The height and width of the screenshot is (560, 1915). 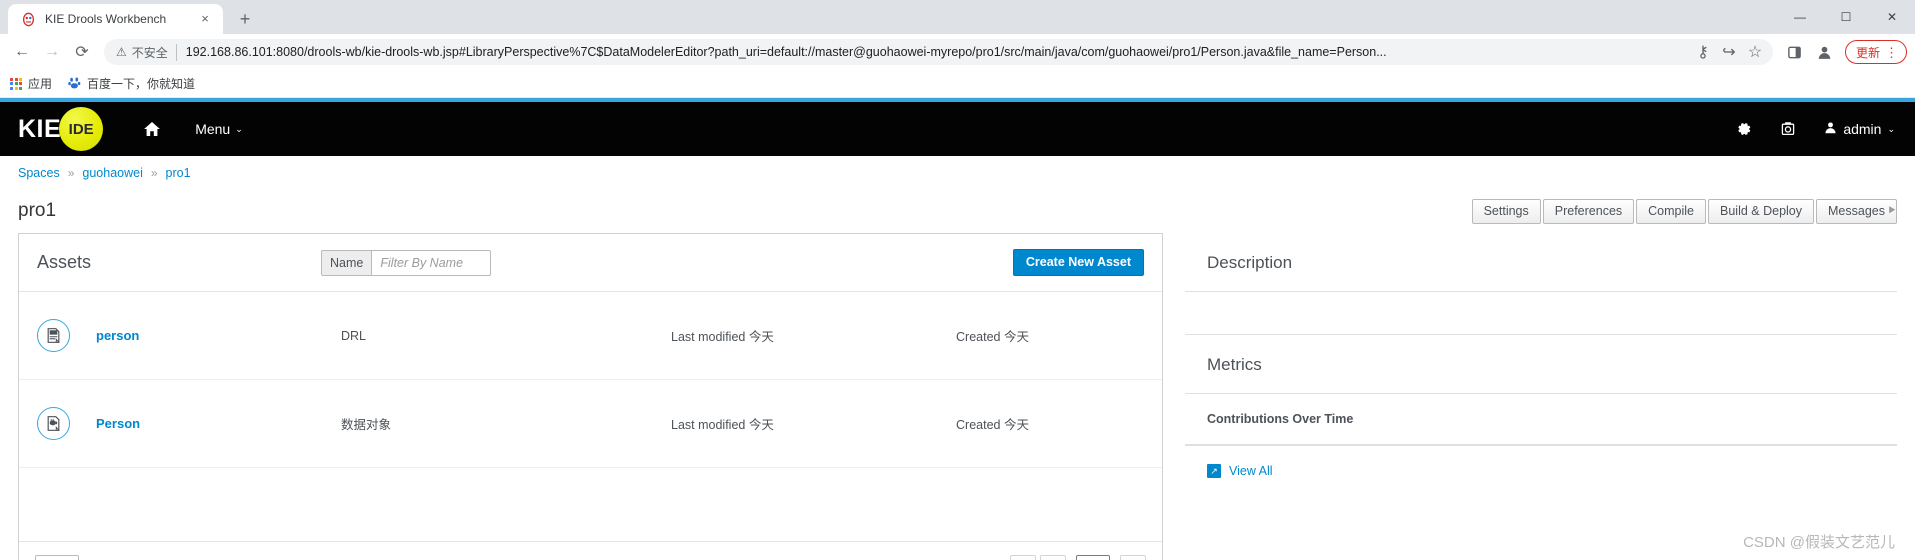 What do you see at coordinates (957, 172) in the screenshot?
I see `breadcrumb: Spaces » guohaowei » pro1` at bounding box center [957, 172].